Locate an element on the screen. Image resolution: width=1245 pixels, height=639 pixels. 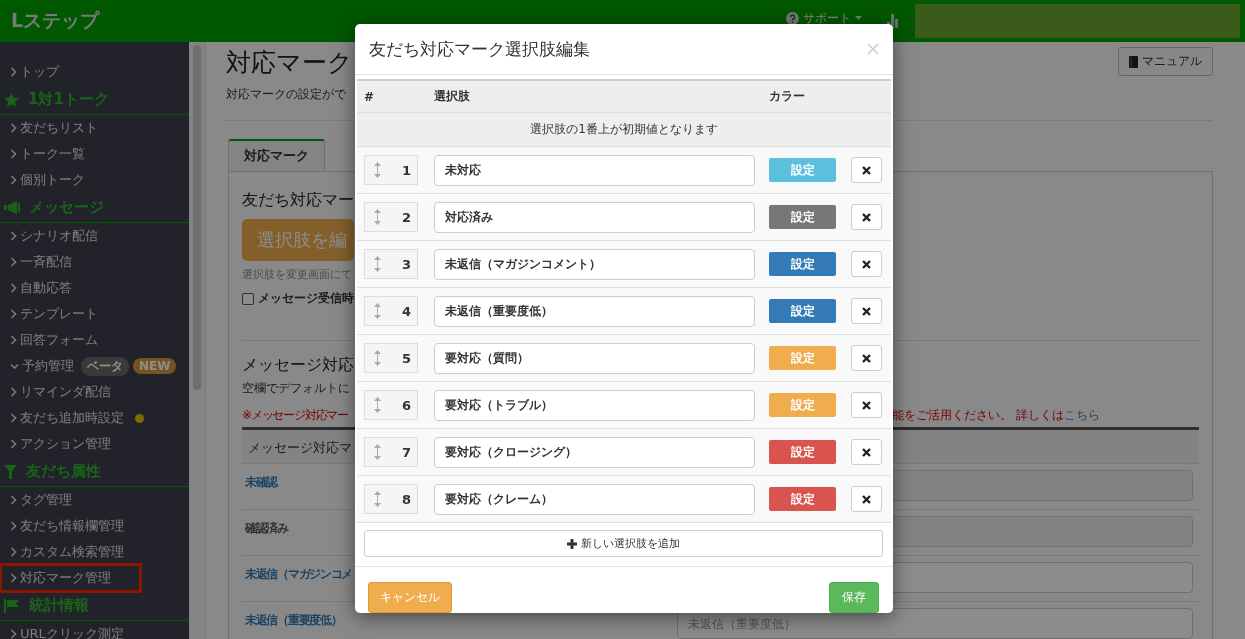
warning-text: 能をご活用ください。 詳しくは is located at coordinates (978, 415).